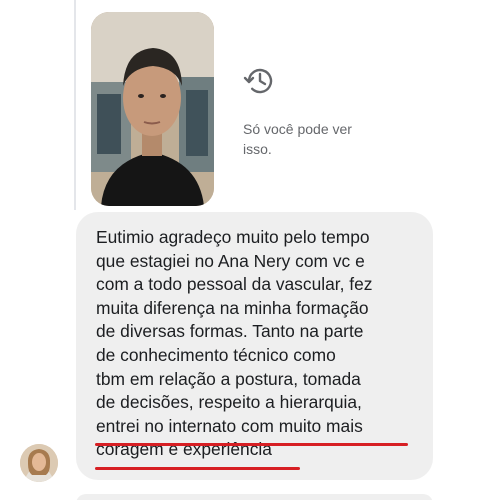  Describe the element at coordinates (260, 81) in the screenshot. I see `history-icon` at that location.